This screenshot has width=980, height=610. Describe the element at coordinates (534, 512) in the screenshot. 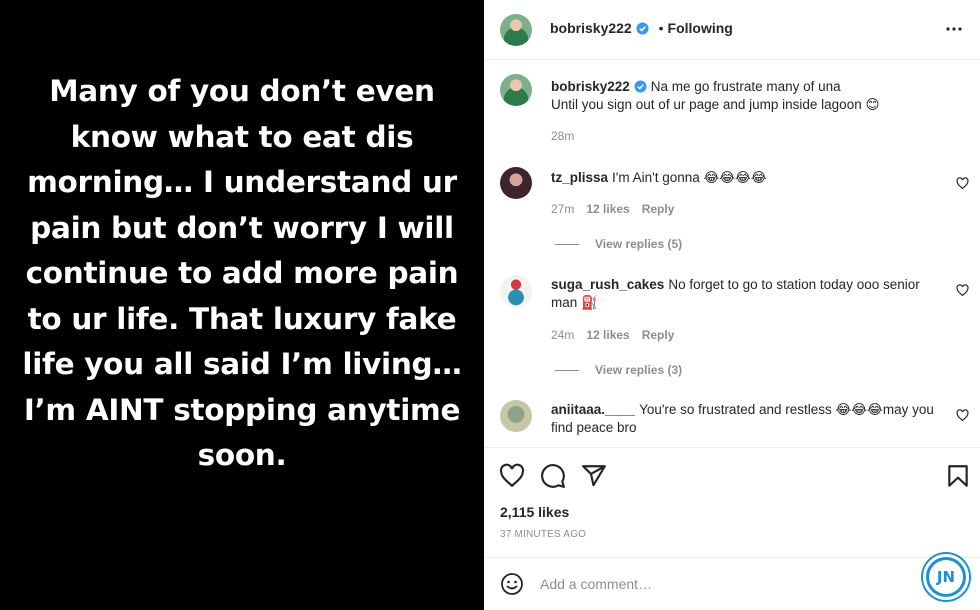

I see `likes-count: 2,115 likes` at that location.